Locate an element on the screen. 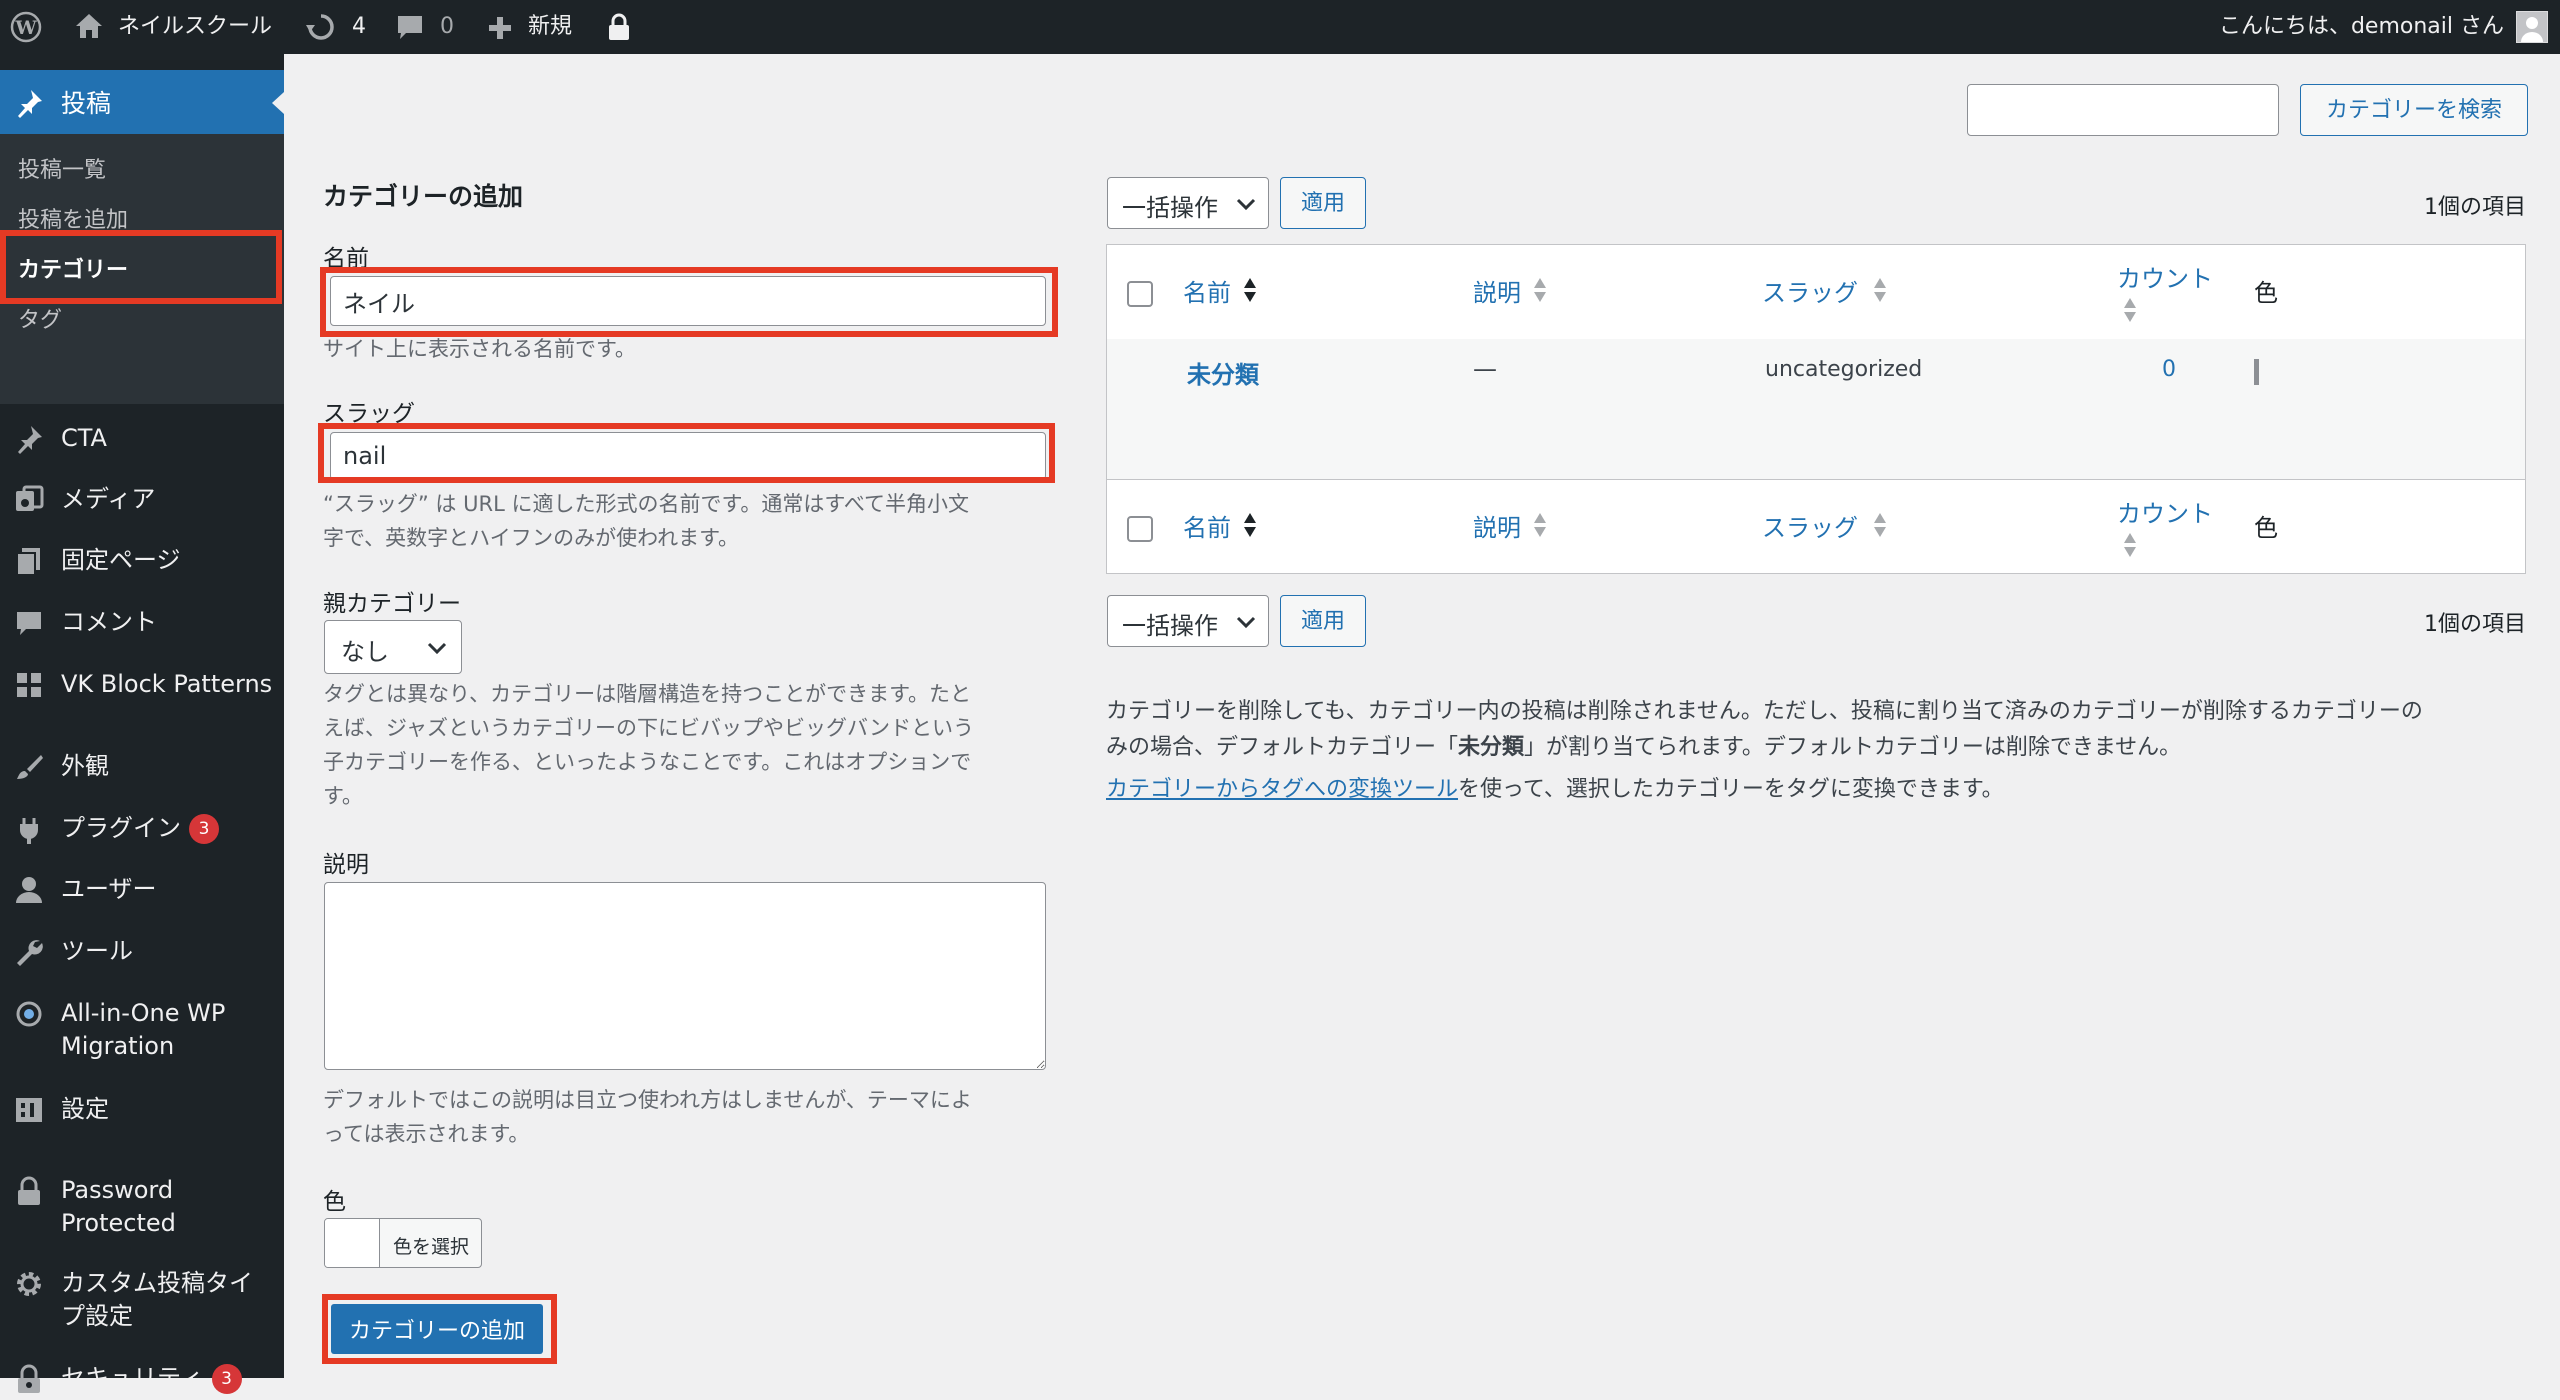 This screenshot has width=2560, height=1400. item-count-bottom: 1個の項目 is located at coordinates (2475, 624).